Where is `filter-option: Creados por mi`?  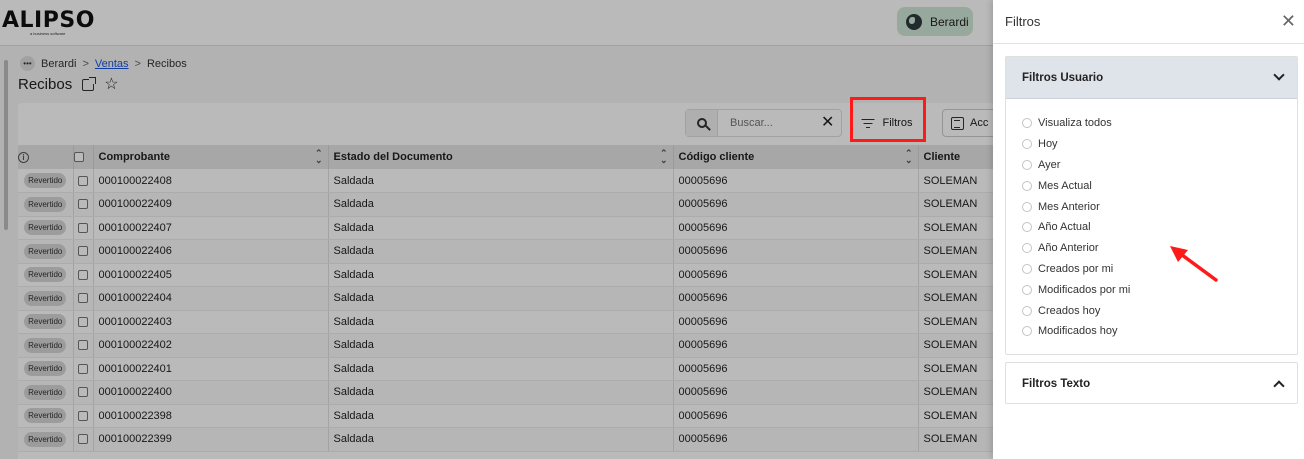 filter-option: Creados por mi is located at coordinates (1159, 269).